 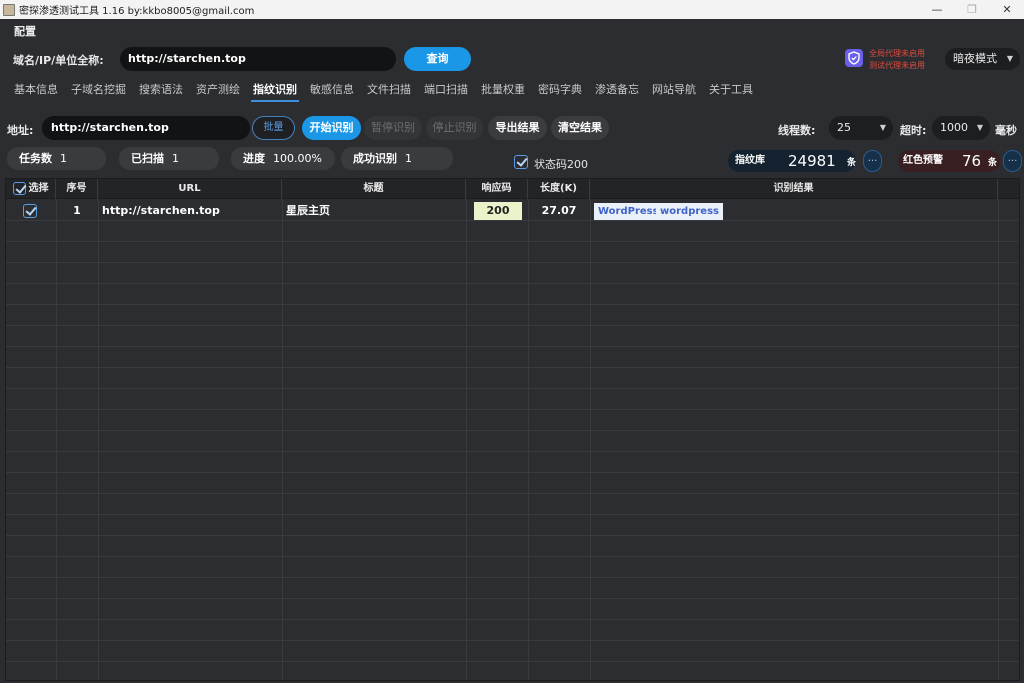 What do you see at coordinates (308, 210) in the screenshot?
I see `row-title: 星辰主页` at bounding box center [308, 210].